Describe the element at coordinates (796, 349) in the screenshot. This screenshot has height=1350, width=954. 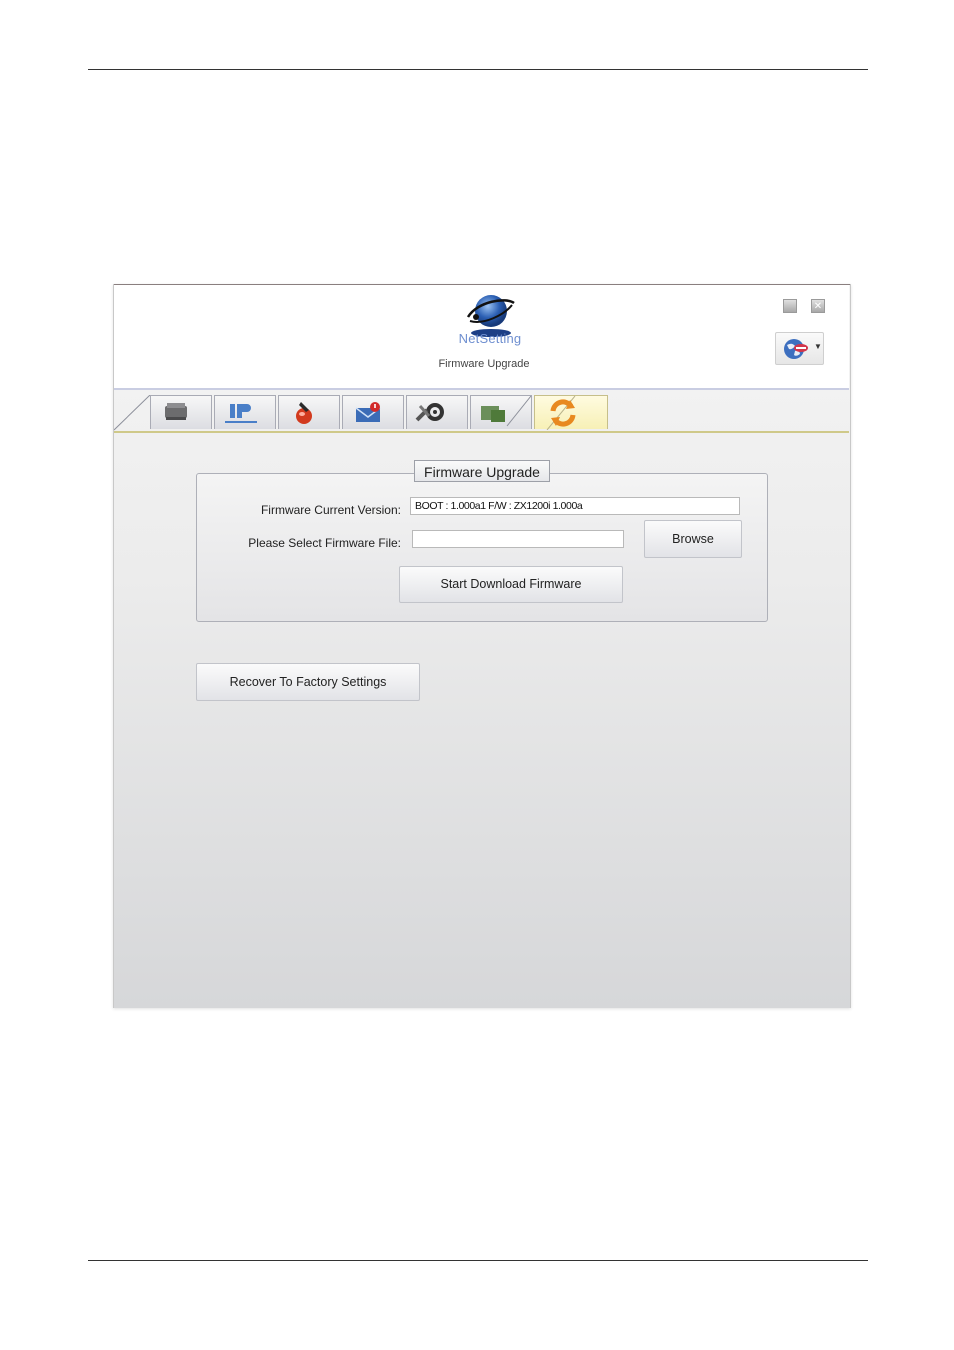
I see `globe-icon` at that location.